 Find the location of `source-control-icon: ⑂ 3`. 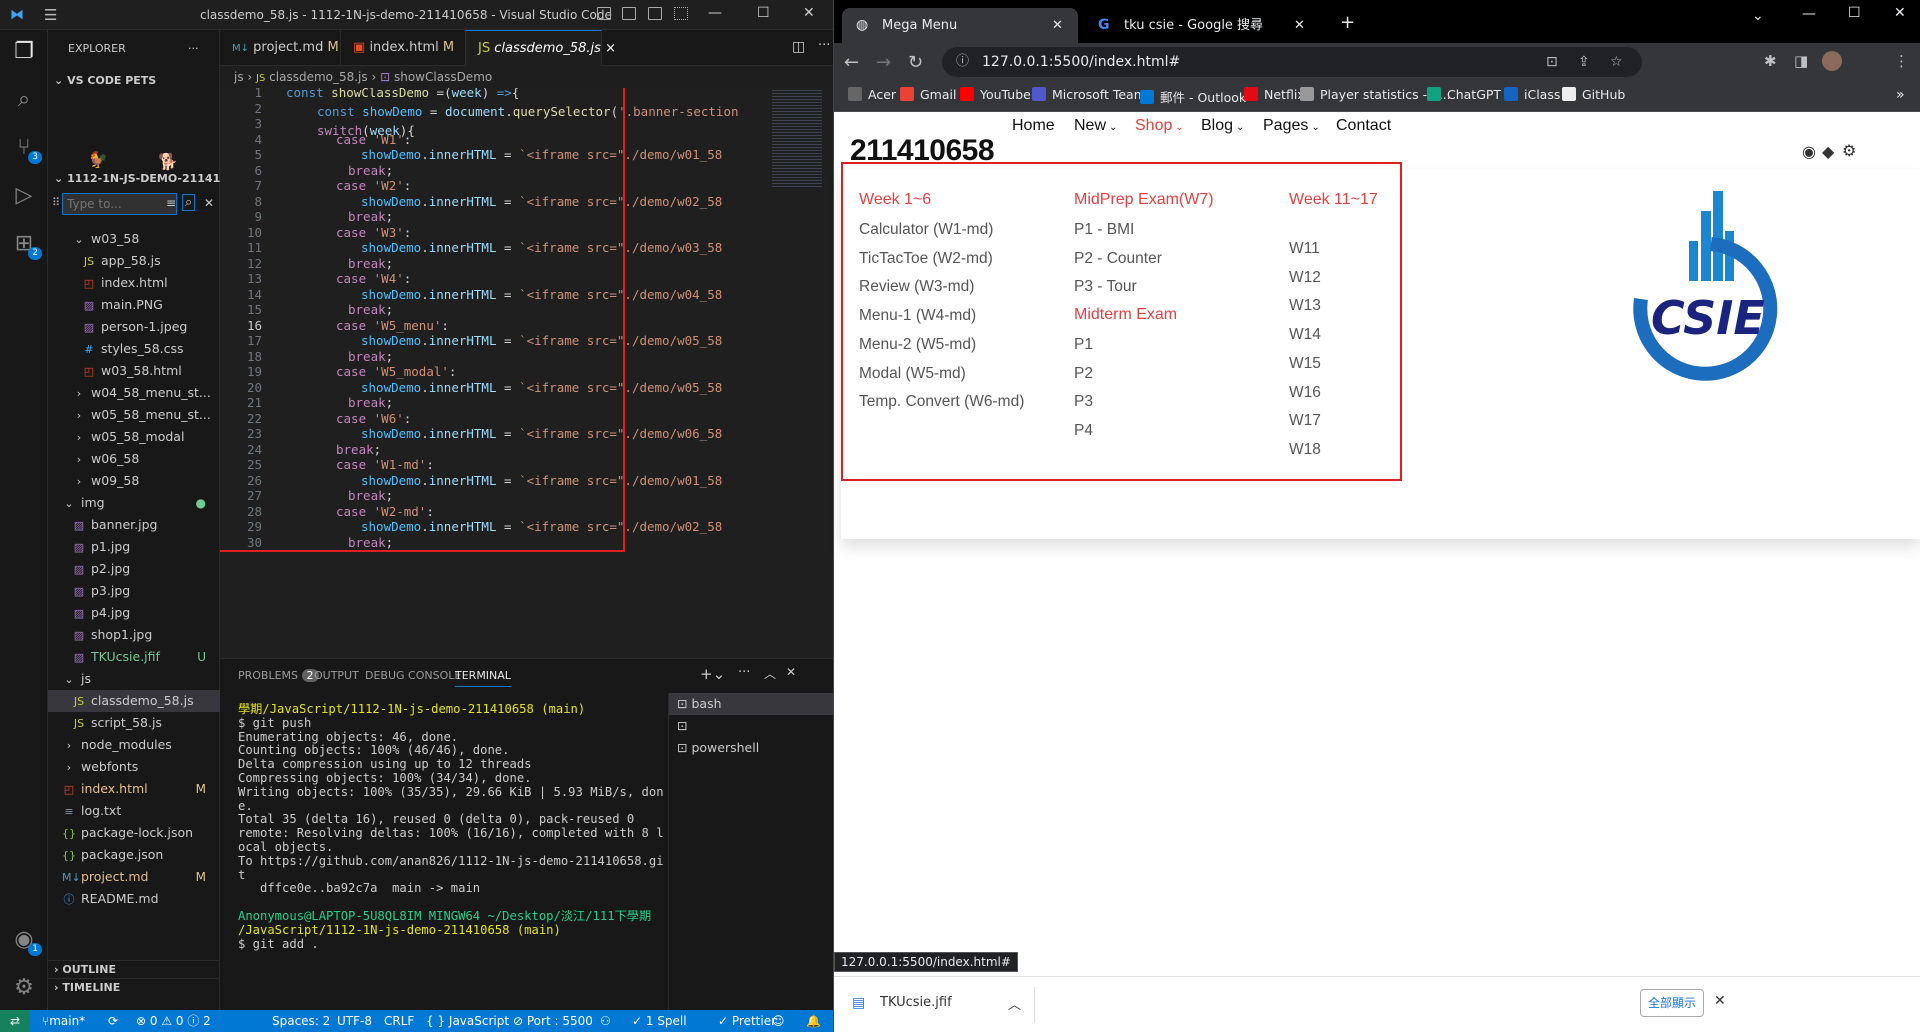

source-control-icon: ⑂ 3 is located at coordinates (26, 149).